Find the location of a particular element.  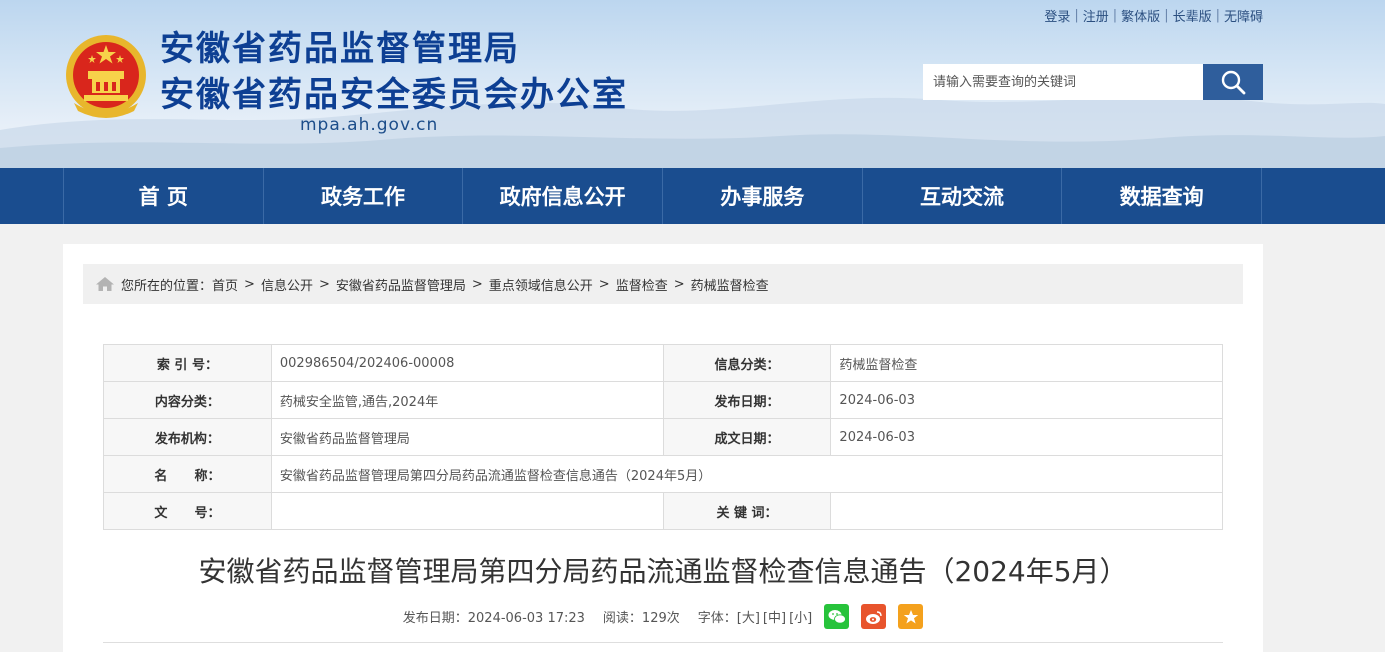

breadcrumb-info-disclosure: 信息公开 is located at coordinates (287, 284).